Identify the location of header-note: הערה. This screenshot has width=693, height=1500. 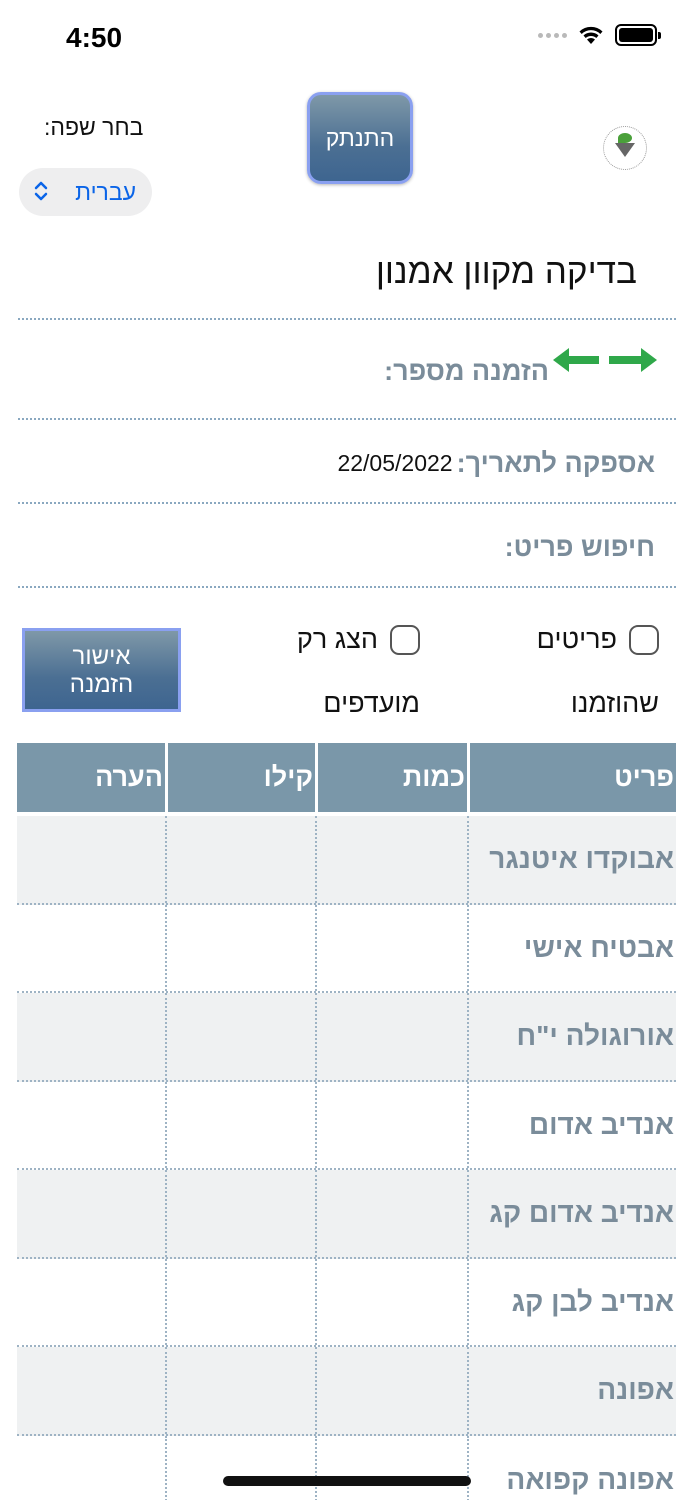
(91, 777).